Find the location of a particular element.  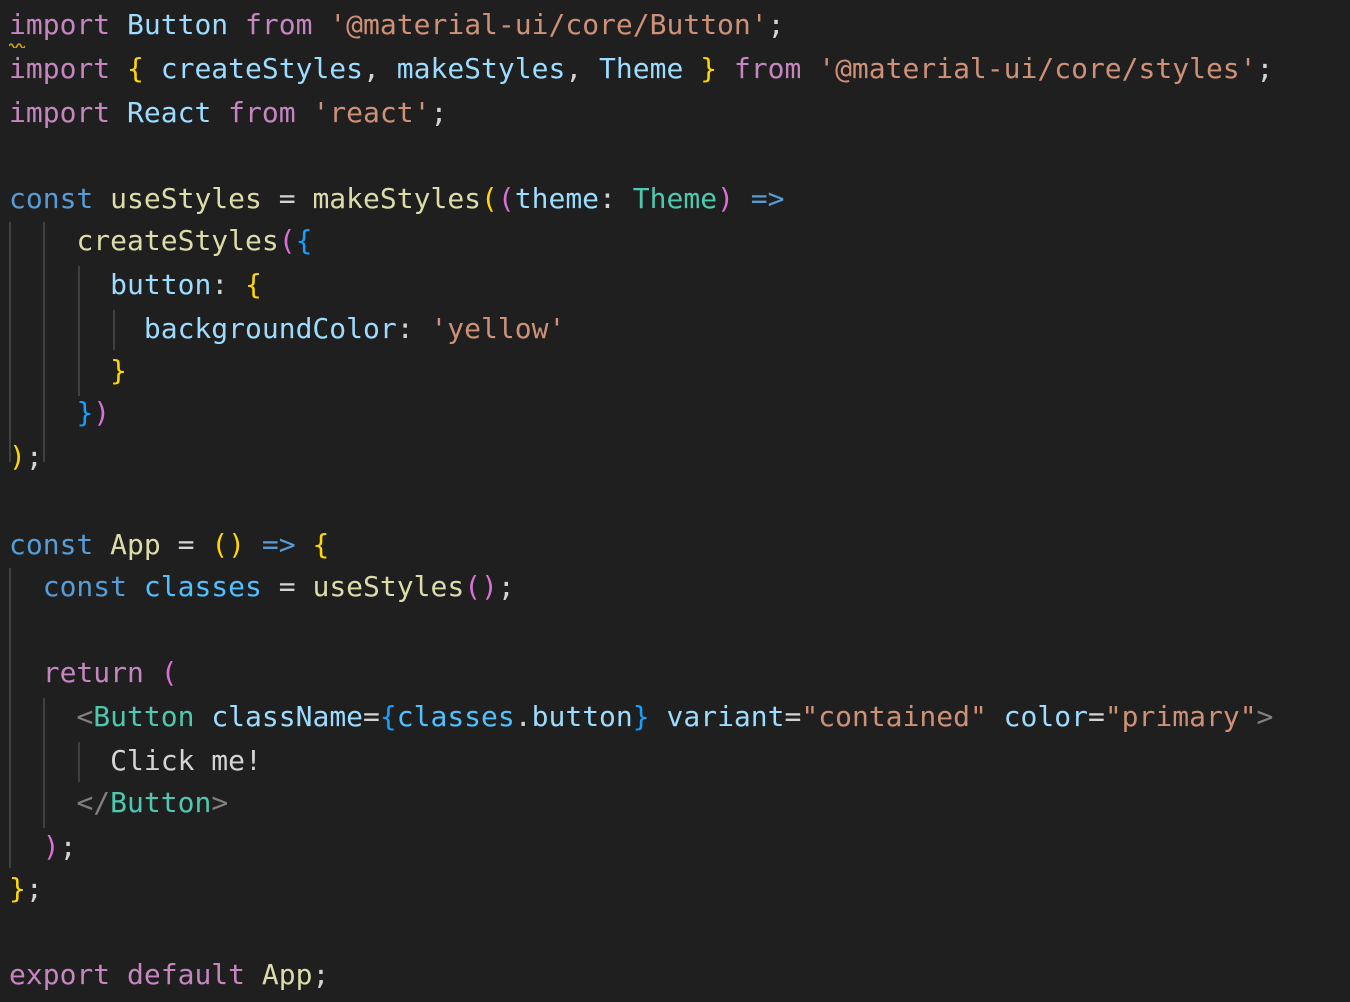

code-token: makeStyles is located at coordinates (397, 198).